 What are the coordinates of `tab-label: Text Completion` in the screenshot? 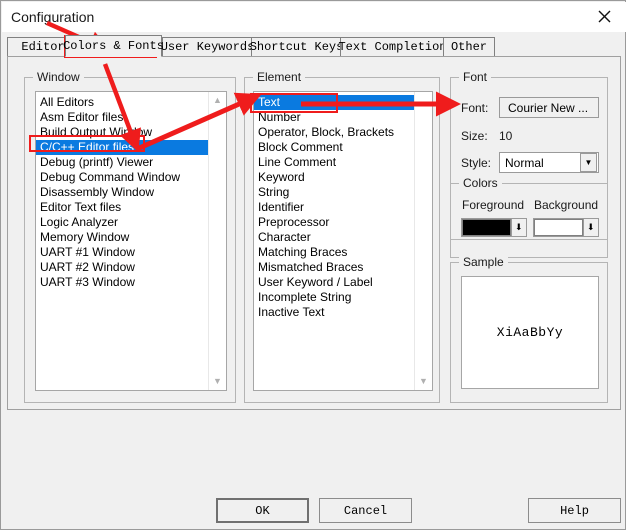 It's located at (392, 47).